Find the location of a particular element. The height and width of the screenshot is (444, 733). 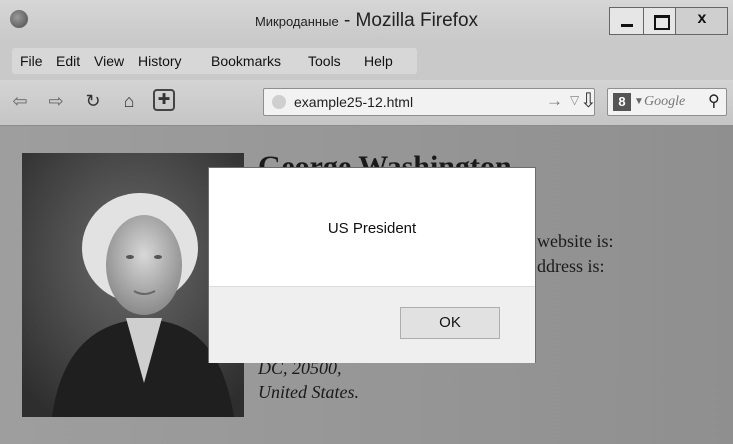

address-country: United States. is located at coordinates (308, 392).